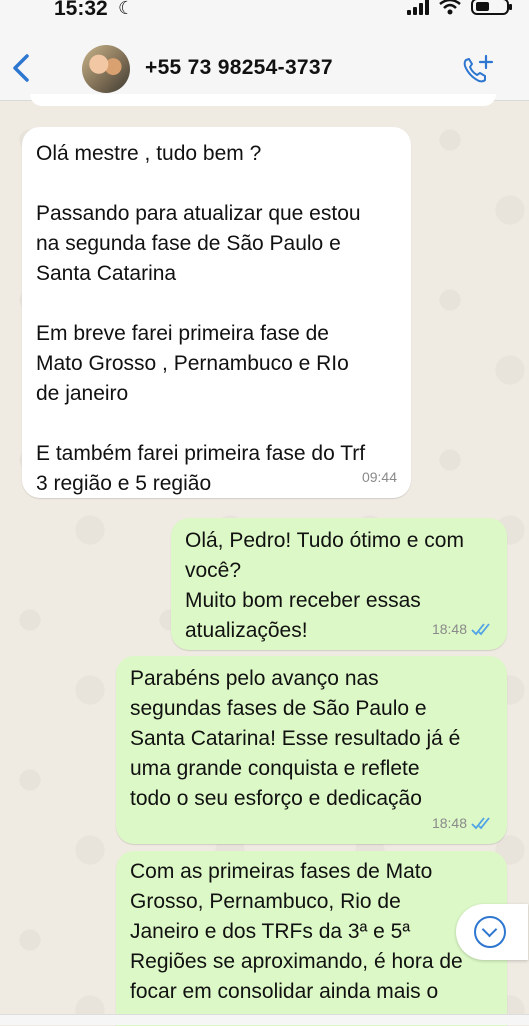 The height and width of the screenshot is (1026, 529). What do you see at coordinates (126, 9) in the screenshot?
I see `moon-icon: ☾` at bounding box center [126, 9].